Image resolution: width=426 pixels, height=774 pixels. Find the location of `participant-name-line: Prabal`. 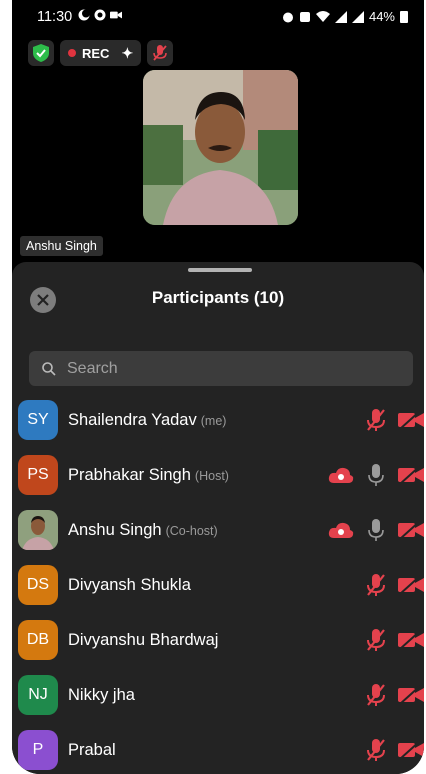

participant-name-line: Prabal is located at coordinates (92, 750).